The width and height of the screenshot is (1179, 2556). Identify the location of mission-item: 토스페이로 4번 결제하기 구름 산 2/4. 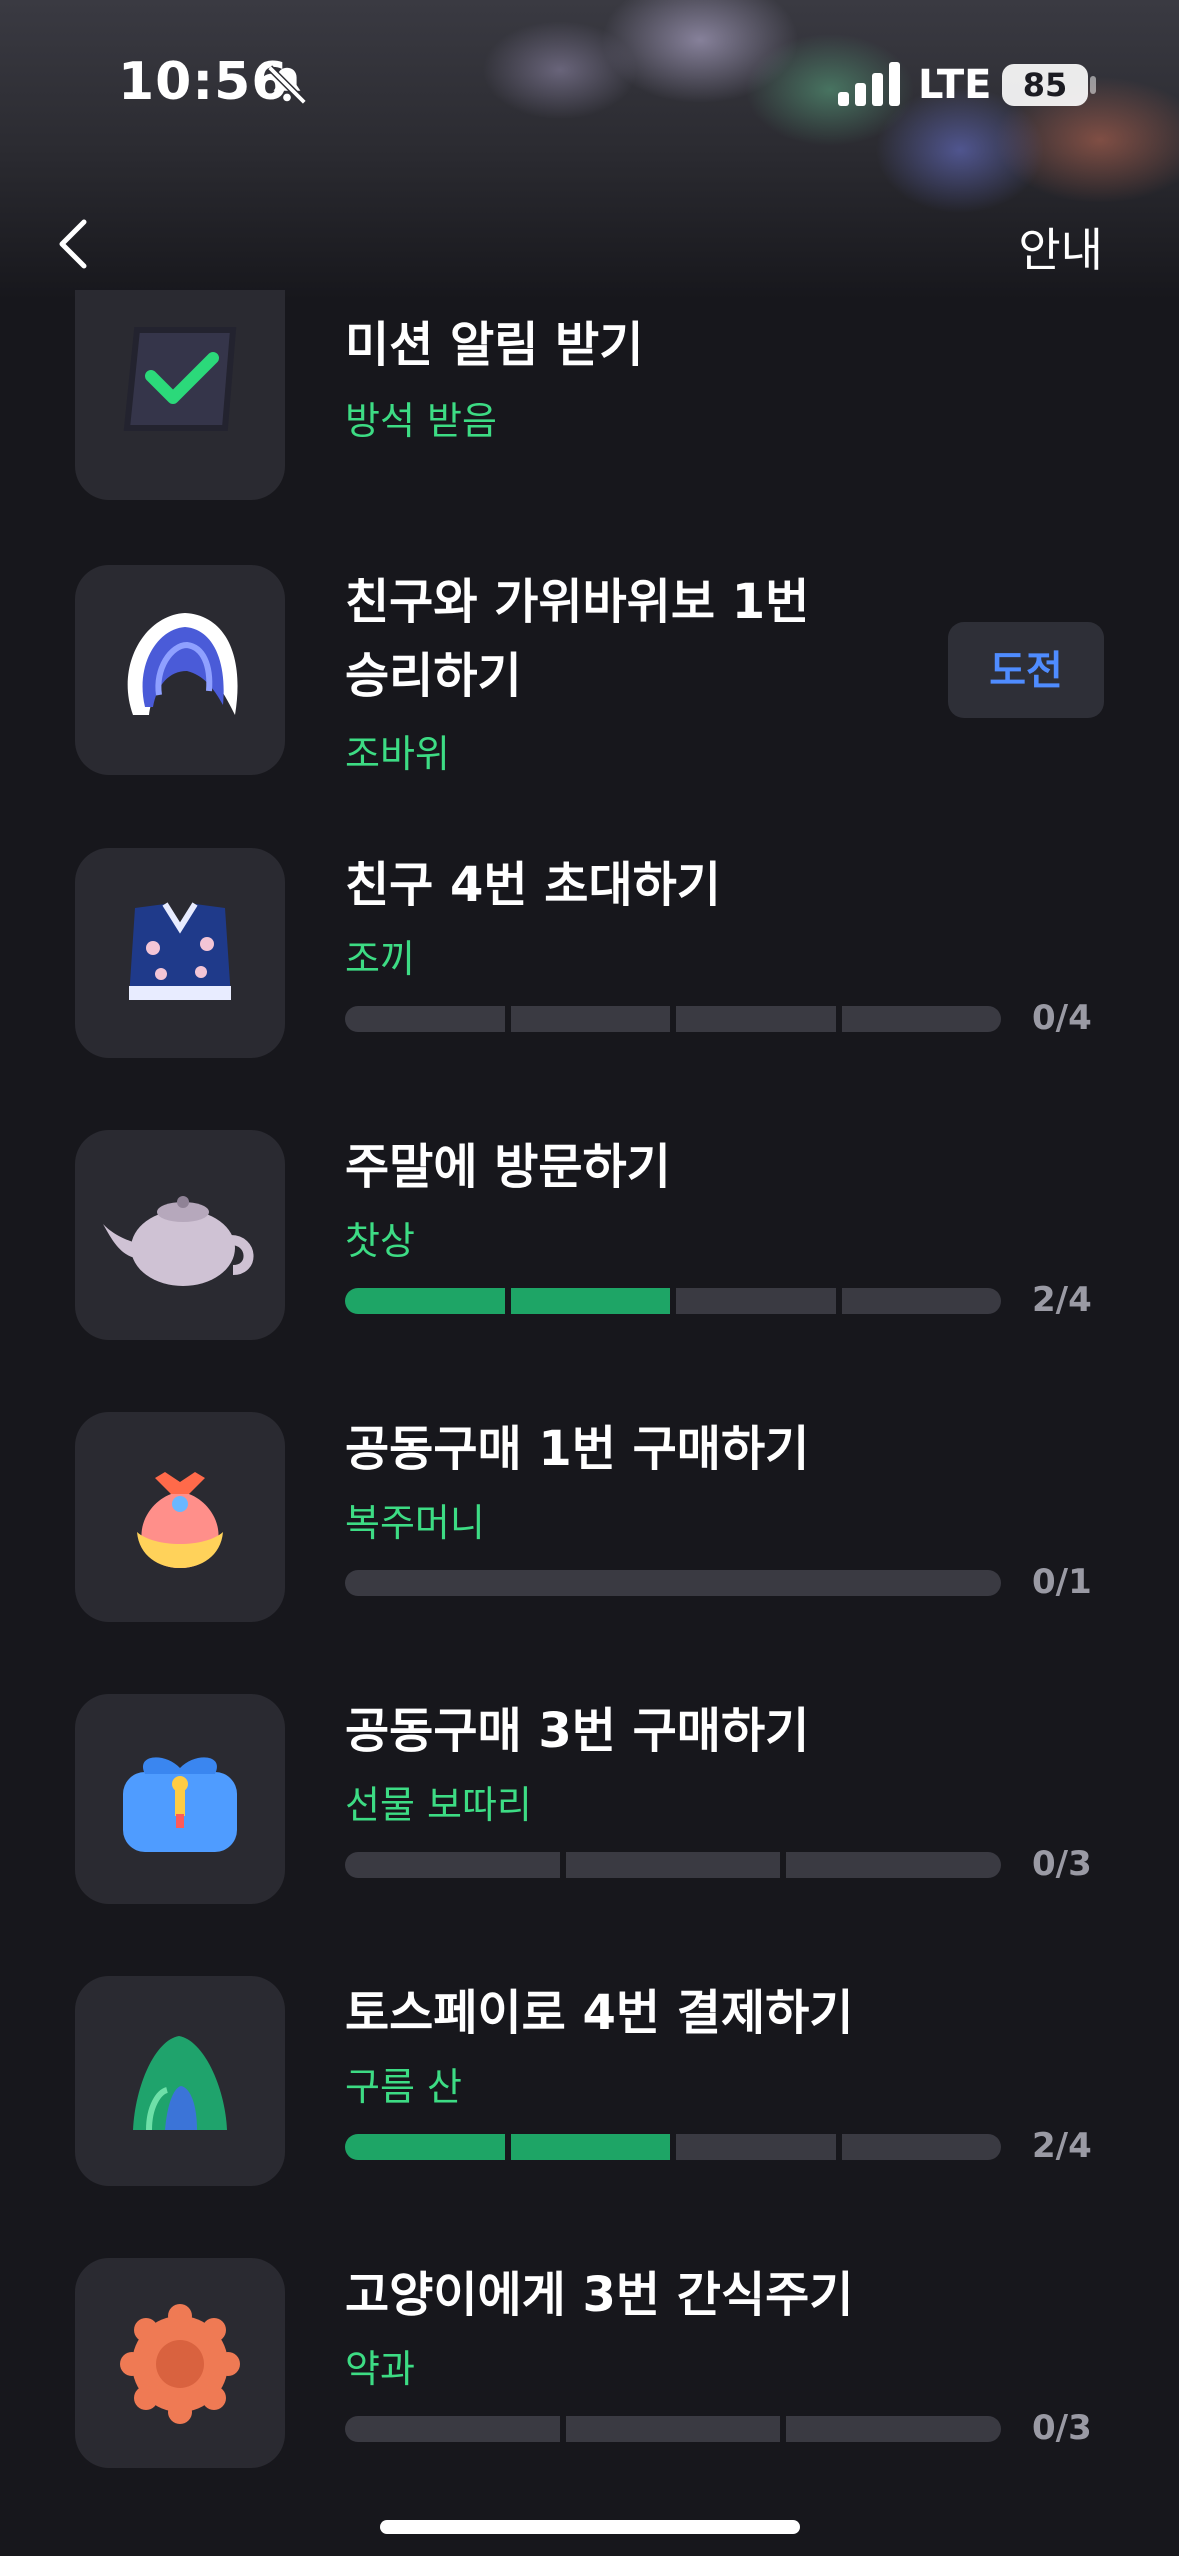
(589, 2081).